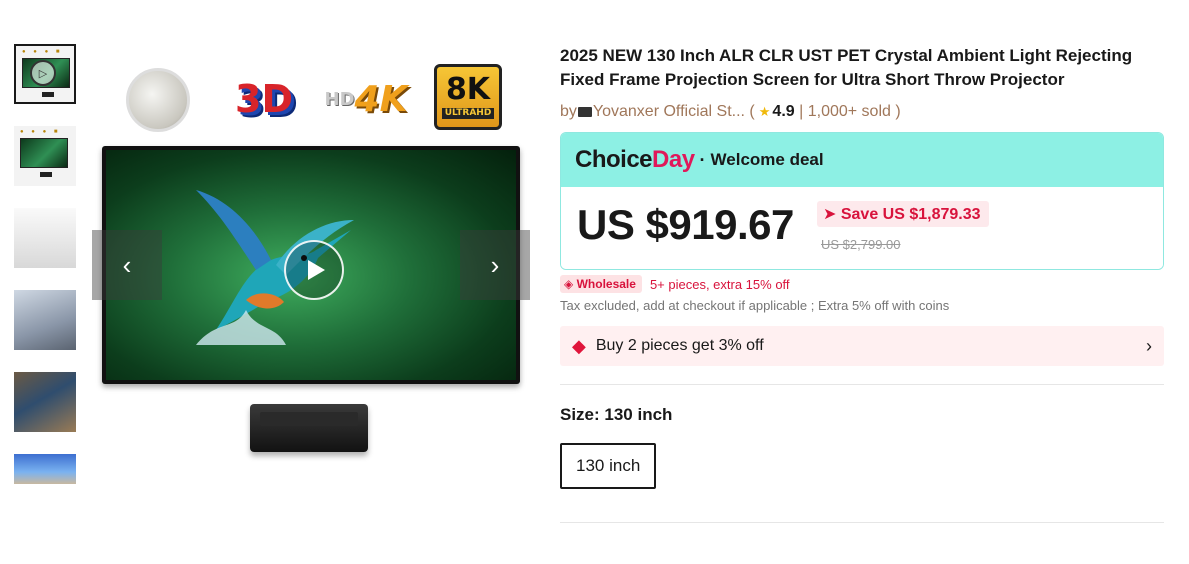  What do you see at coordinates (614, 159) in the screenshot?
I see `choice-word: Choice` at bounding box center [614, 159].